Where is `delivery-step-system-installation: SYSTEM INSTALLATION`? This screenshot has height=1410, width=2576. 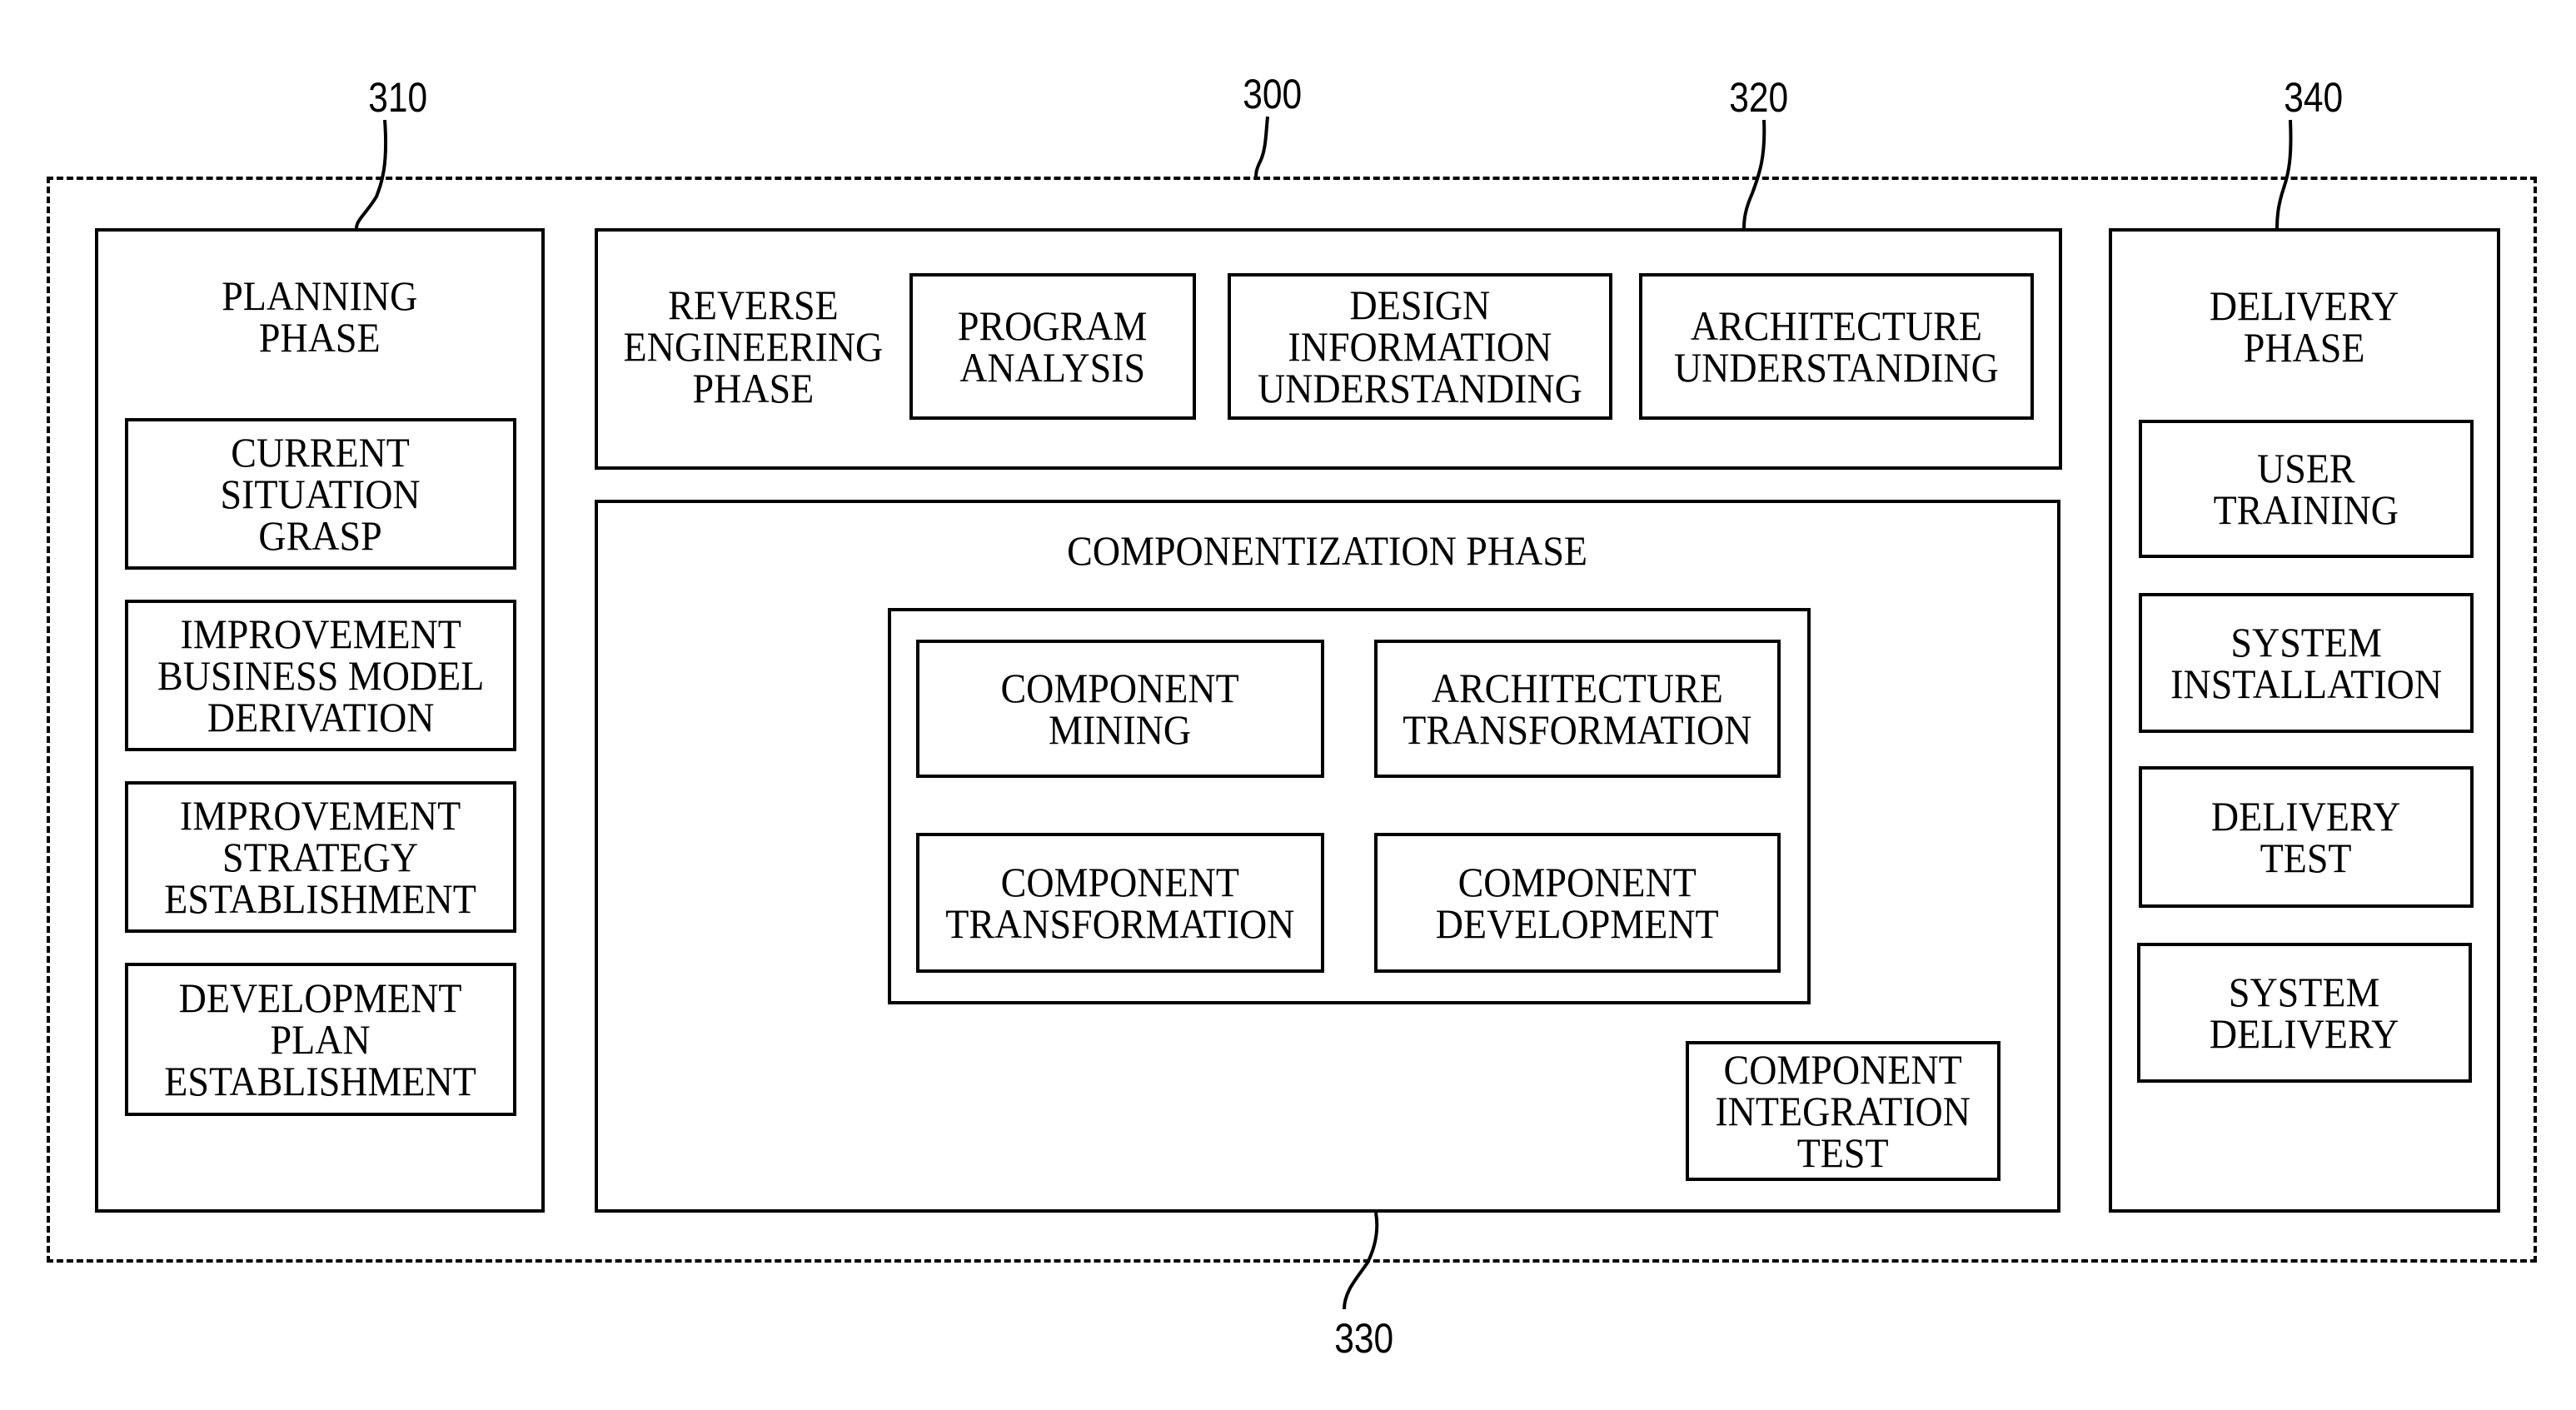
delivery-step-system-installation: SYSTEM INSTALLATION is located at coordinates (2306, 663).